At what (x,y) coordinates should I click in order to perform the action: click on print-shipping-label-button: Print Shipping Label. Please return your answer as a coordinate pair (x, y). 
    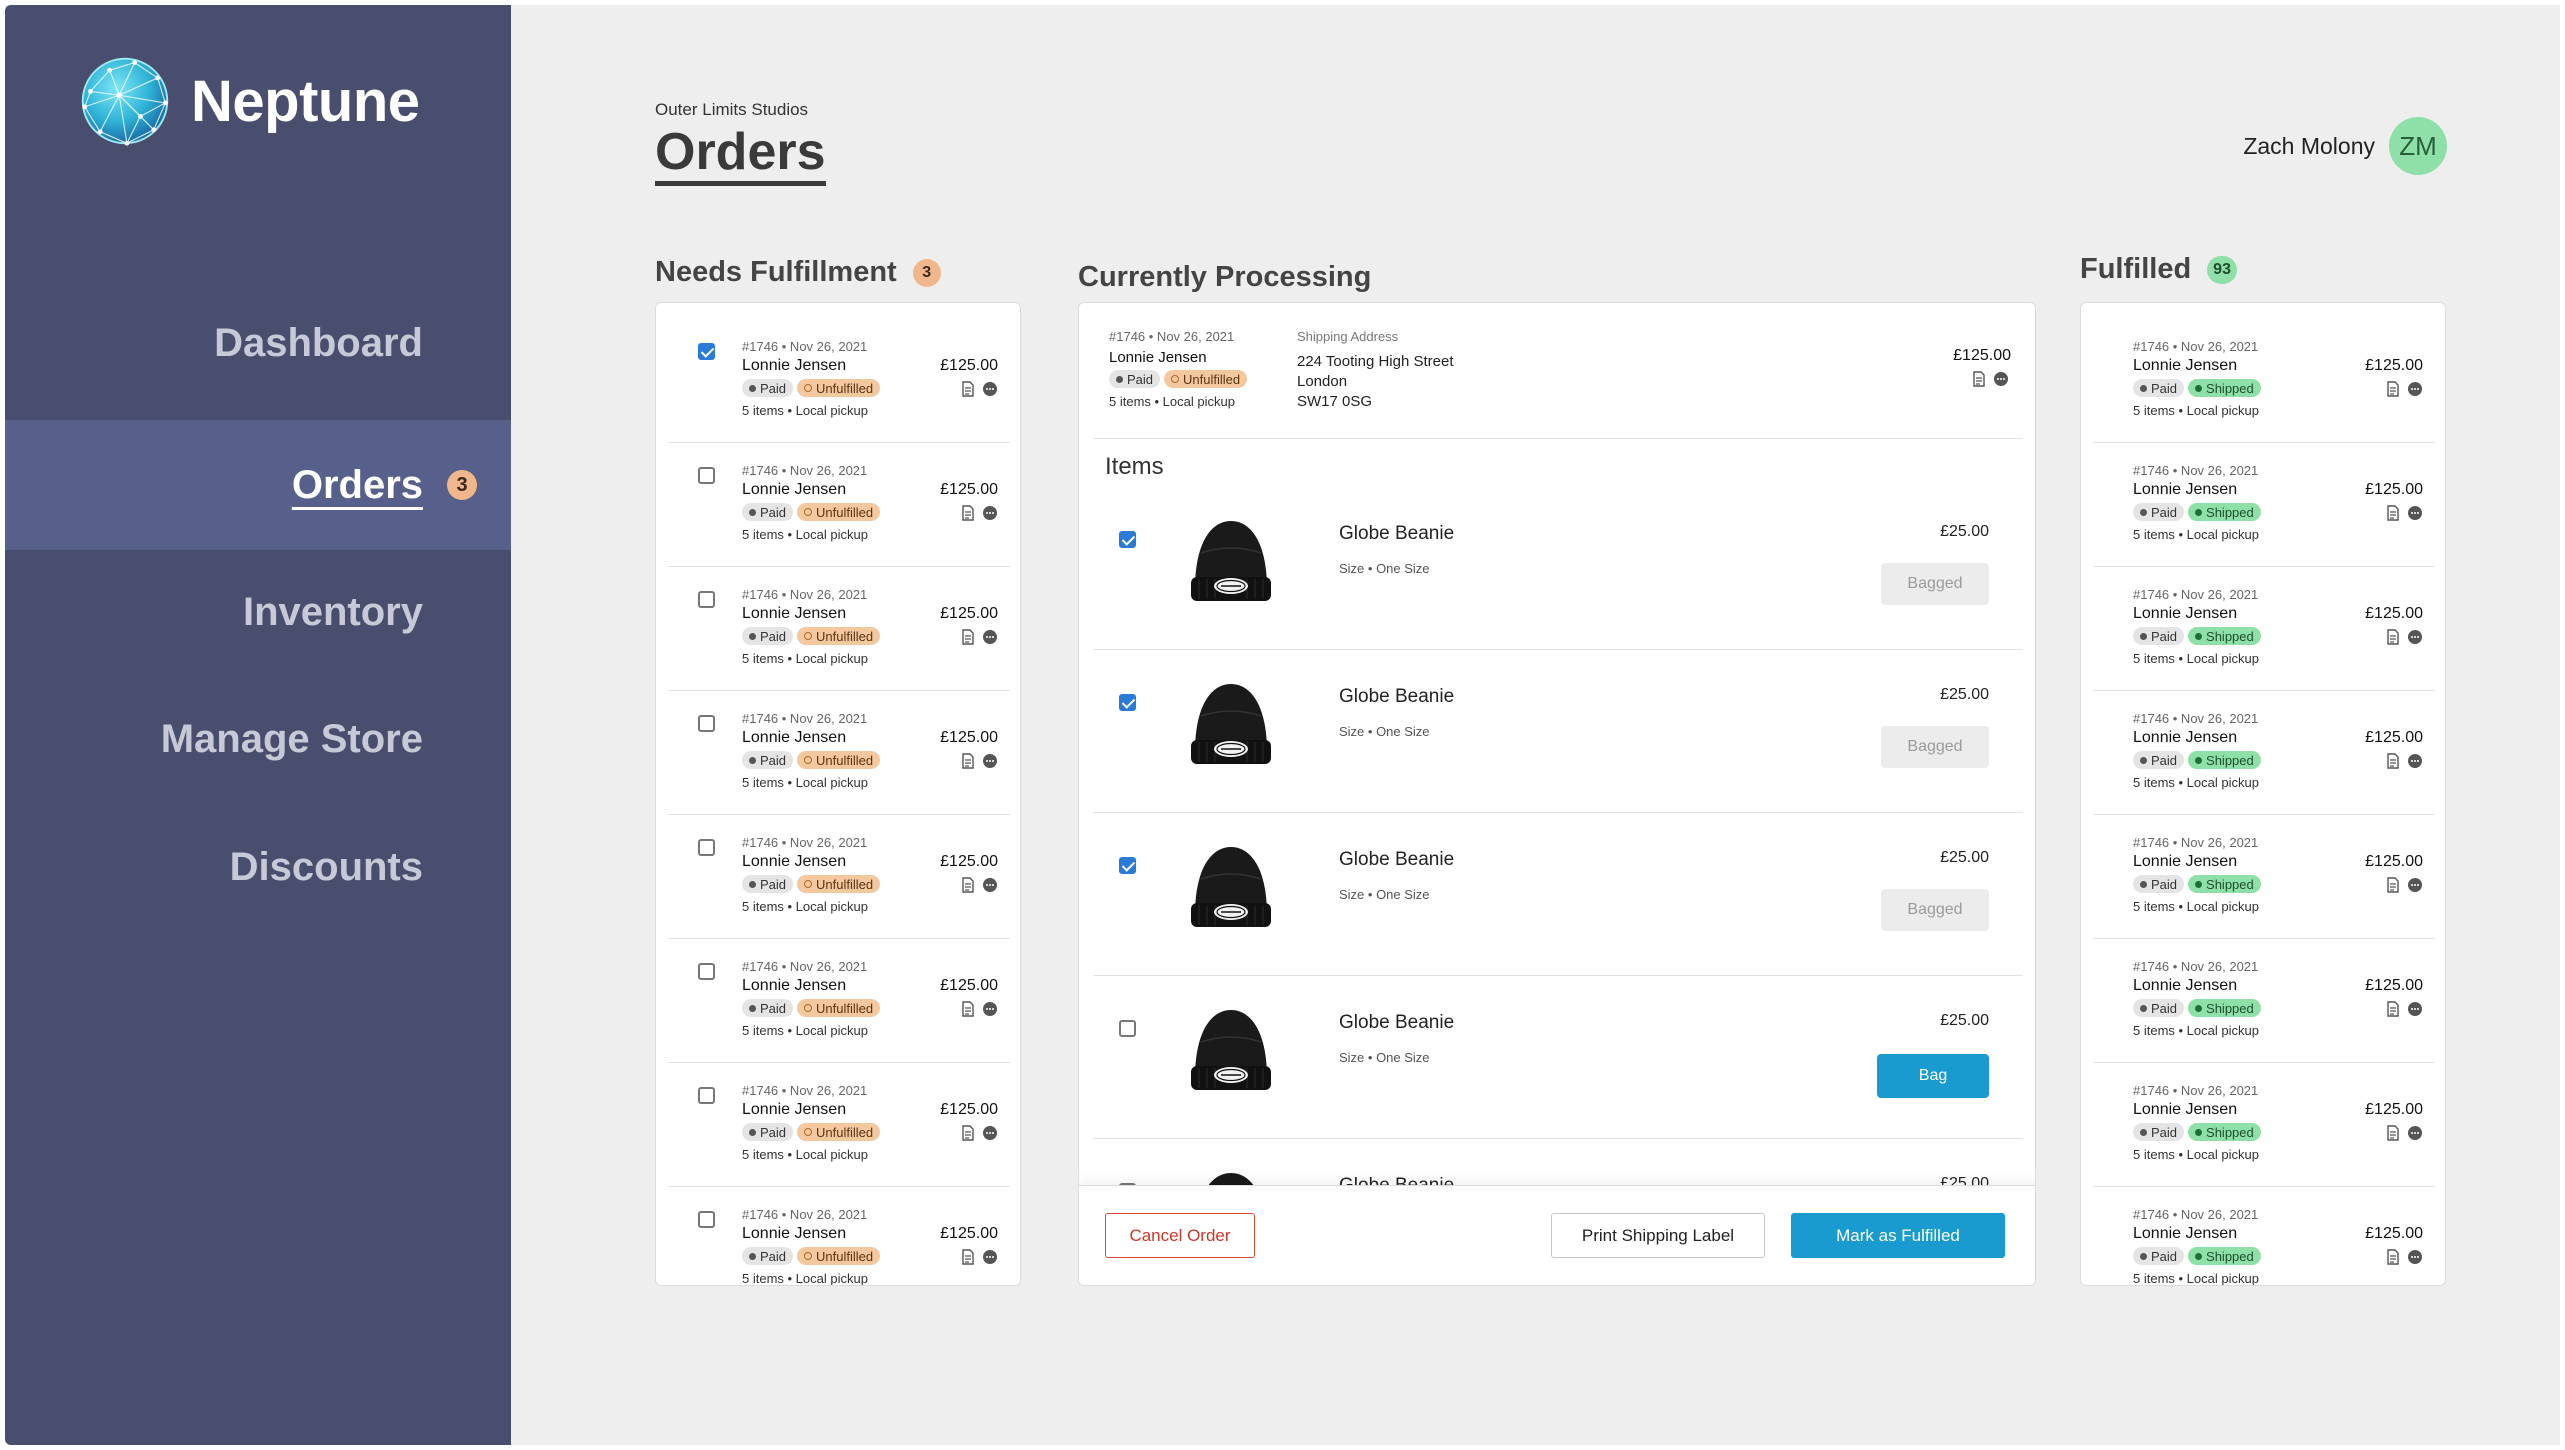
    Looking at the image, I should click on (1658, 1235).